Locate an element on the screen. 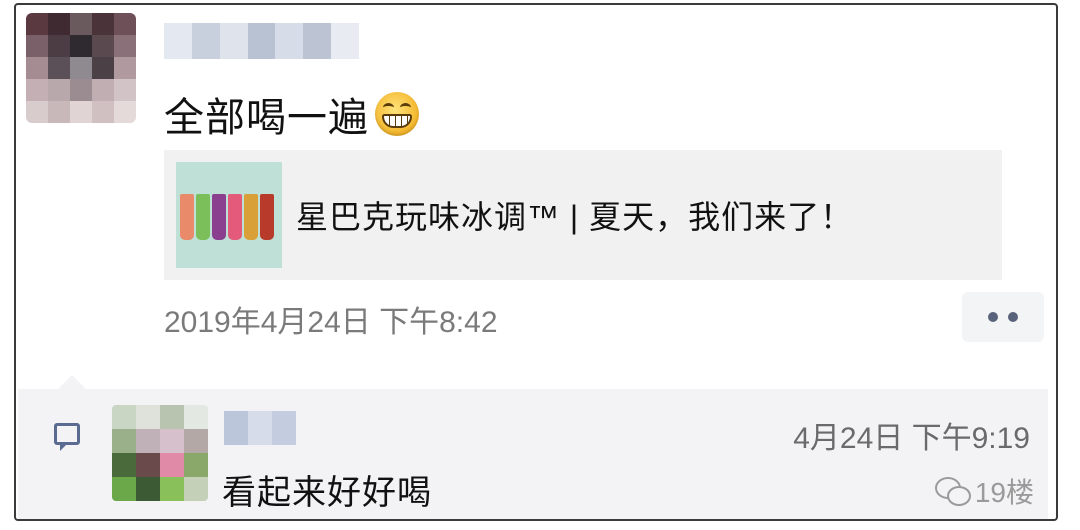 The width and height of the screenshot is (1080, 530). post-text: 全部喝一遍 is located at coordinates (291, 114).